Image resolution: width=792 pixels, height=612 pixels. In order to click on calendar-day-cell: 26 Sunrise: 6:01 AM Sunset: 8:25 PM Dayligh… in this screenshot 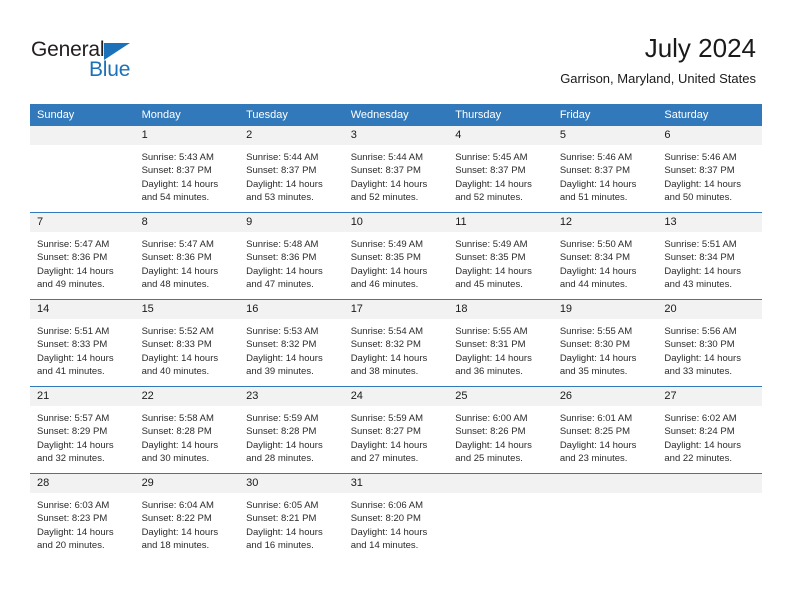, I will do `click(605, 430)`.